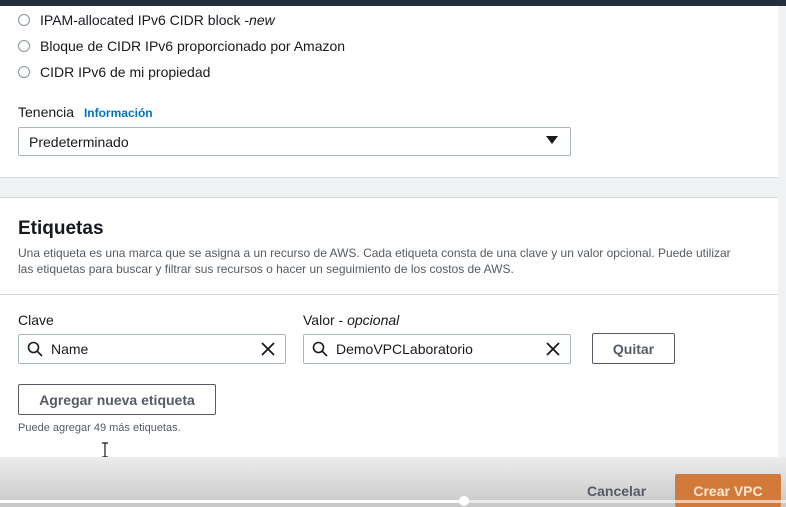  Describe the element at coordinates (125, 72) in the screenshot. I see `radio-label: CIDR IPv6 de mi propiedad` at that location.